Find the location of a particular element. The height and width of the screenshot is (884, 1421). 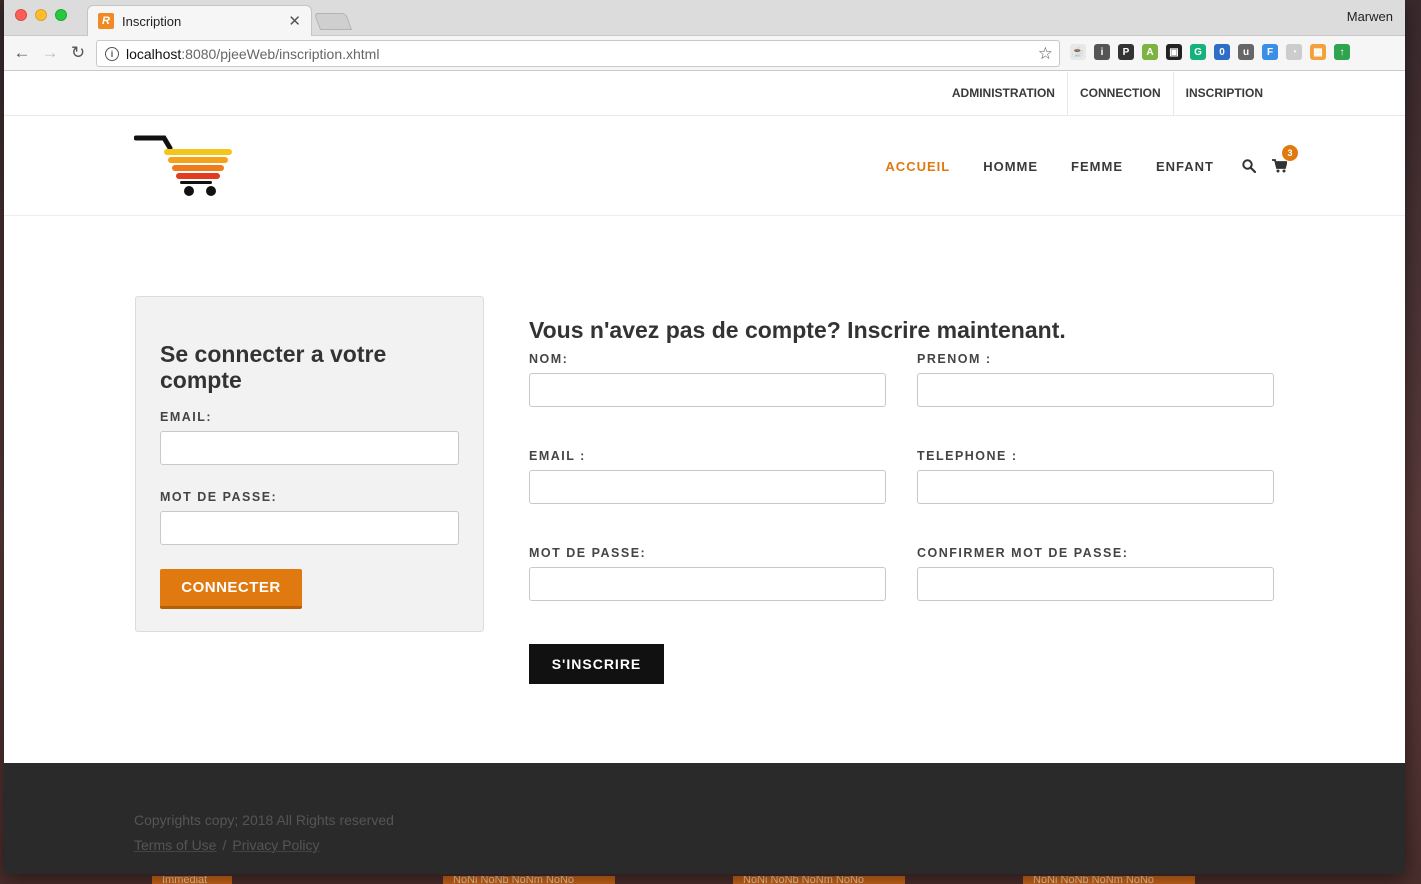

register-password-input is located at coordinates (707, 584).